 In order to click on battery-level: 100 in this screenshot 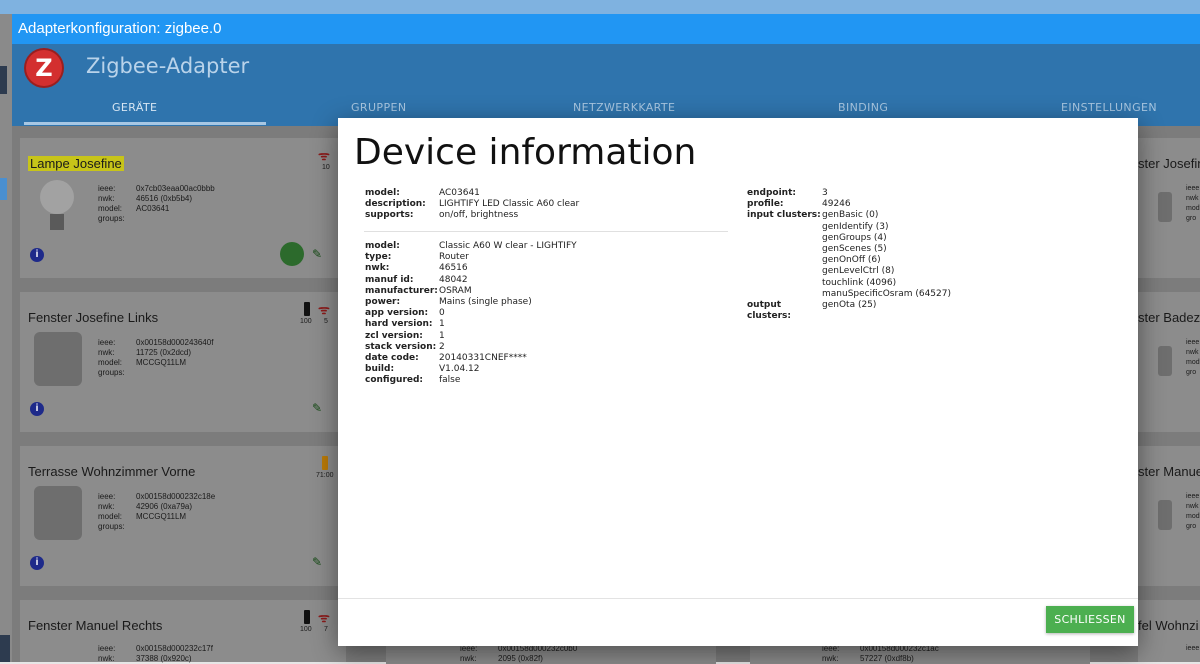, I will do `click(306, 321)`.